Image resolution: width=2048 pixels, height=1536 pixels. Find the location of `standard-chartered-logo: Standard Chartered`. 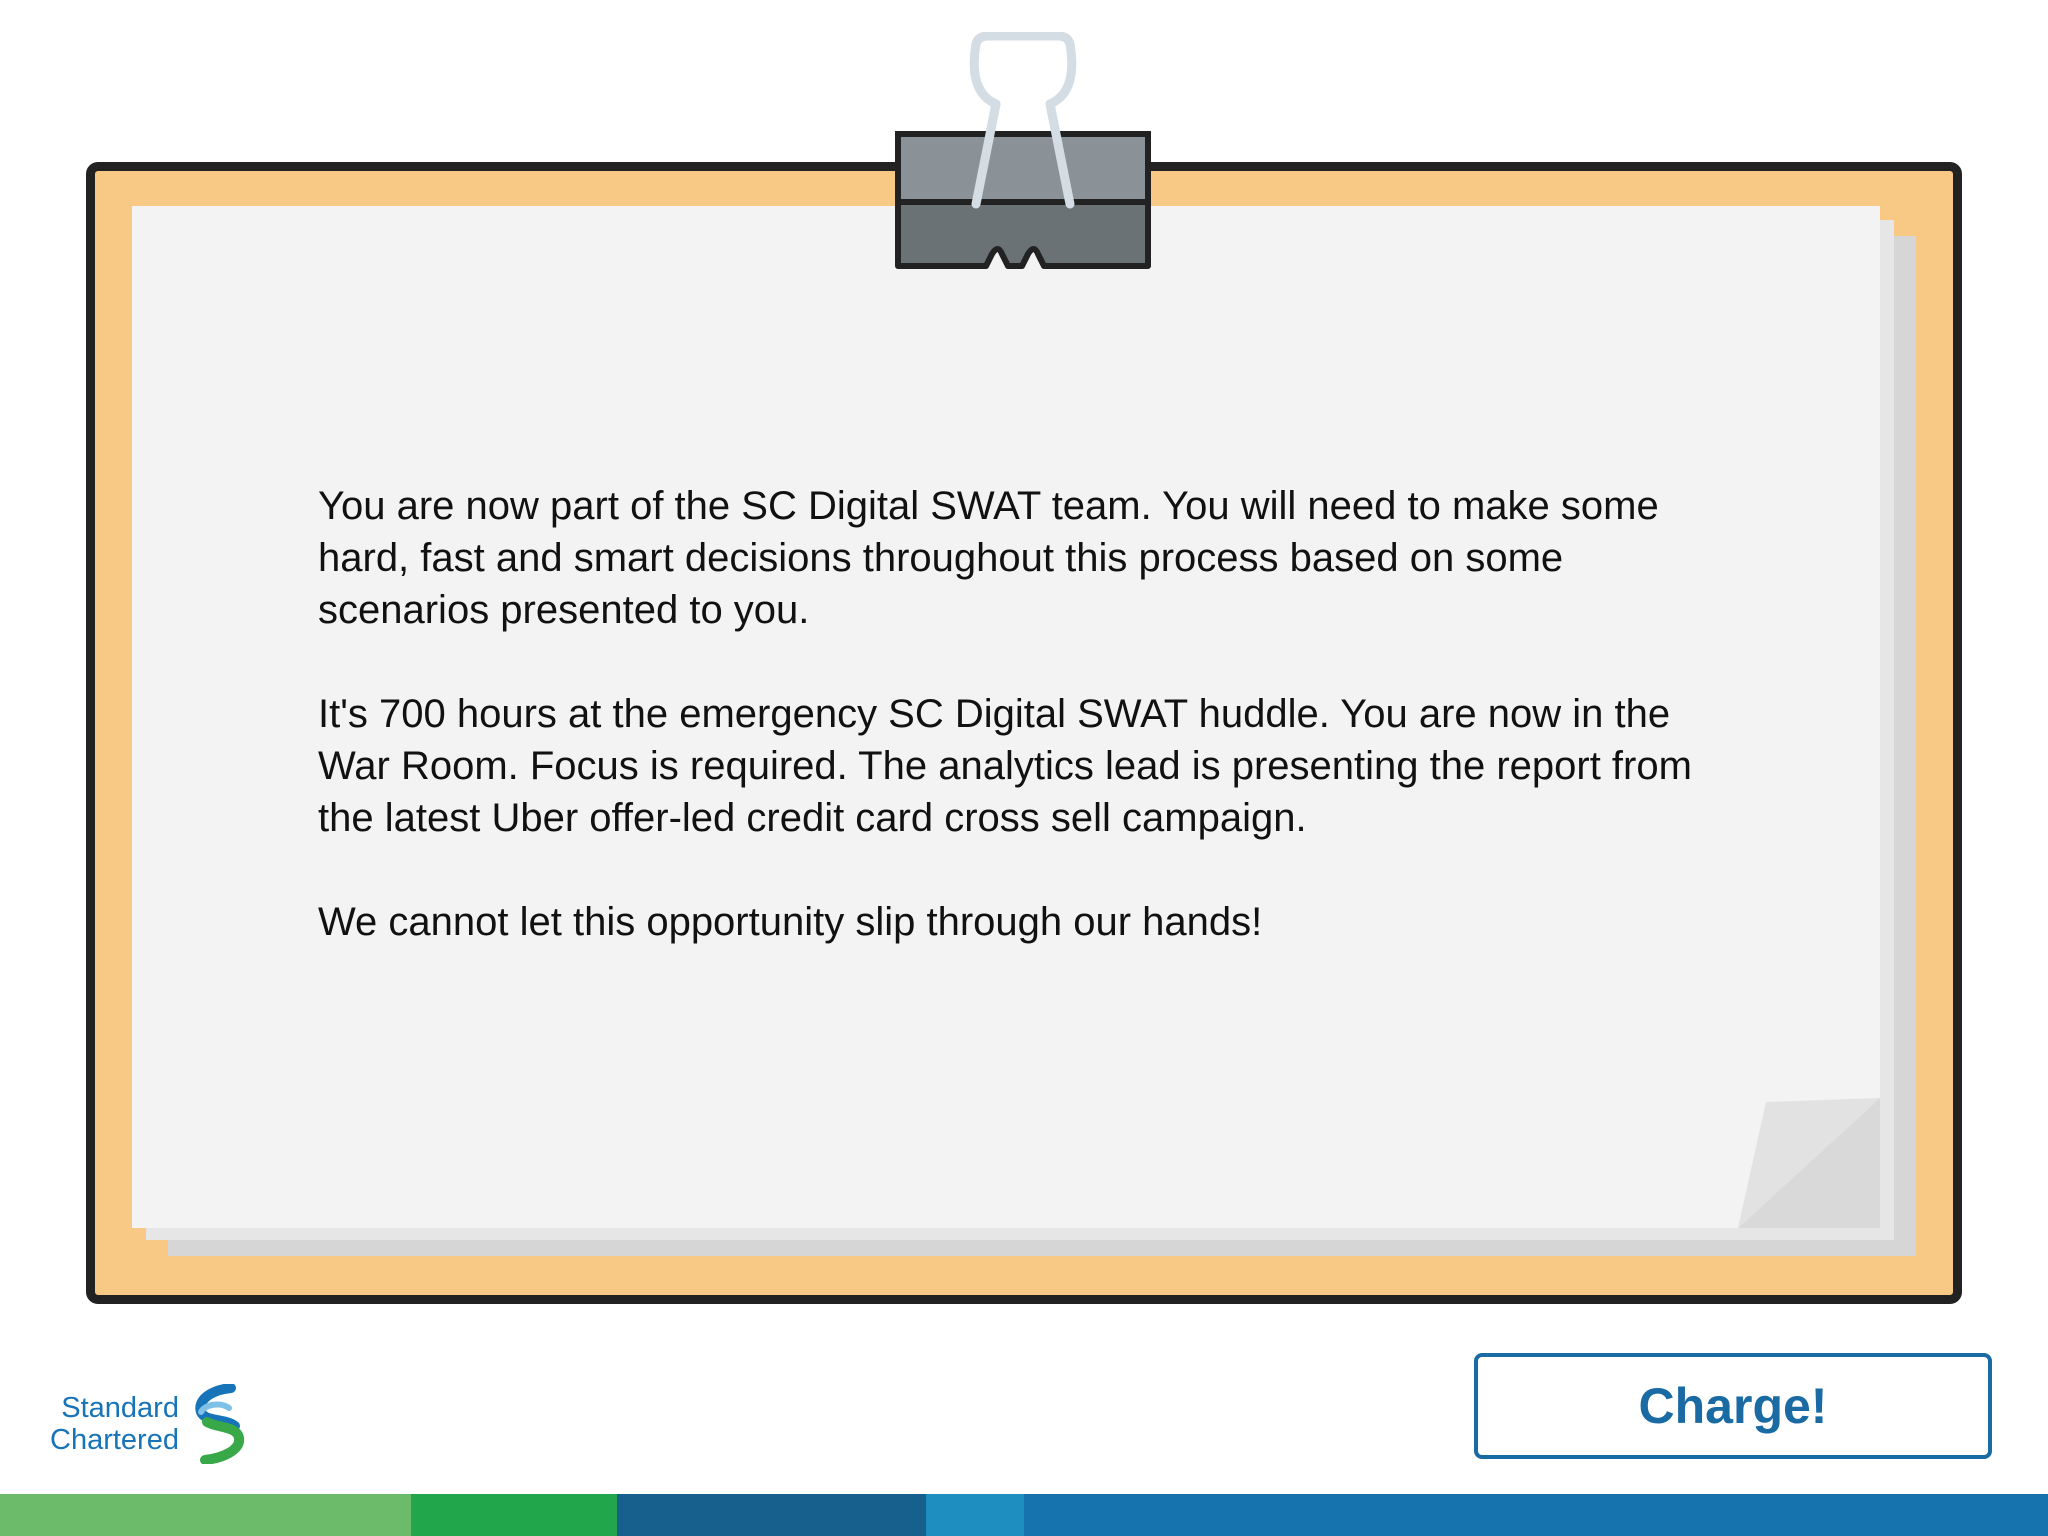

standard-chartered-logo: Standard Chartered is located at coordinates (148, 1424).